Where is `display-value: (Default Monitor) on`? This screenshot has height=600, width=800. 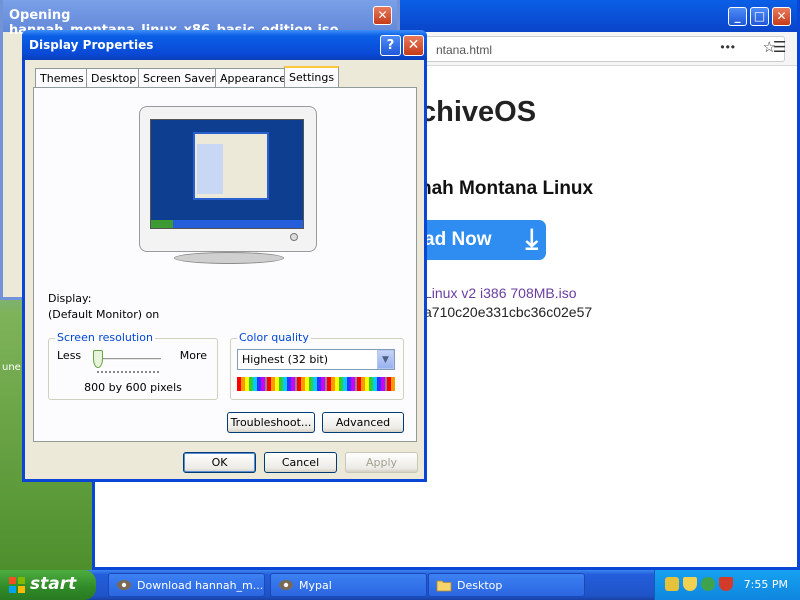 display-value: (Default Monitor) on is located at coordinates (104, 314).